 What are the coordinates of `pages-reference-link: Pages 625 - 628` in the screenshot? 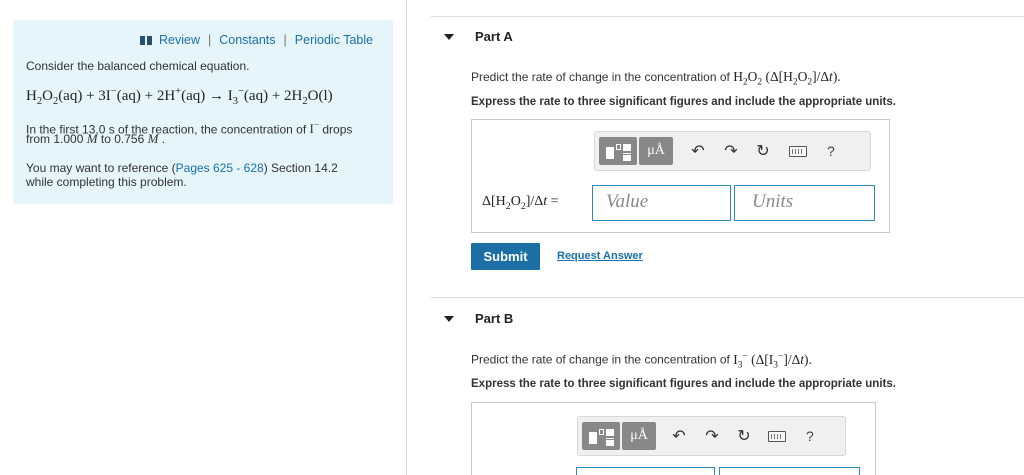 It's located at (220, 168).